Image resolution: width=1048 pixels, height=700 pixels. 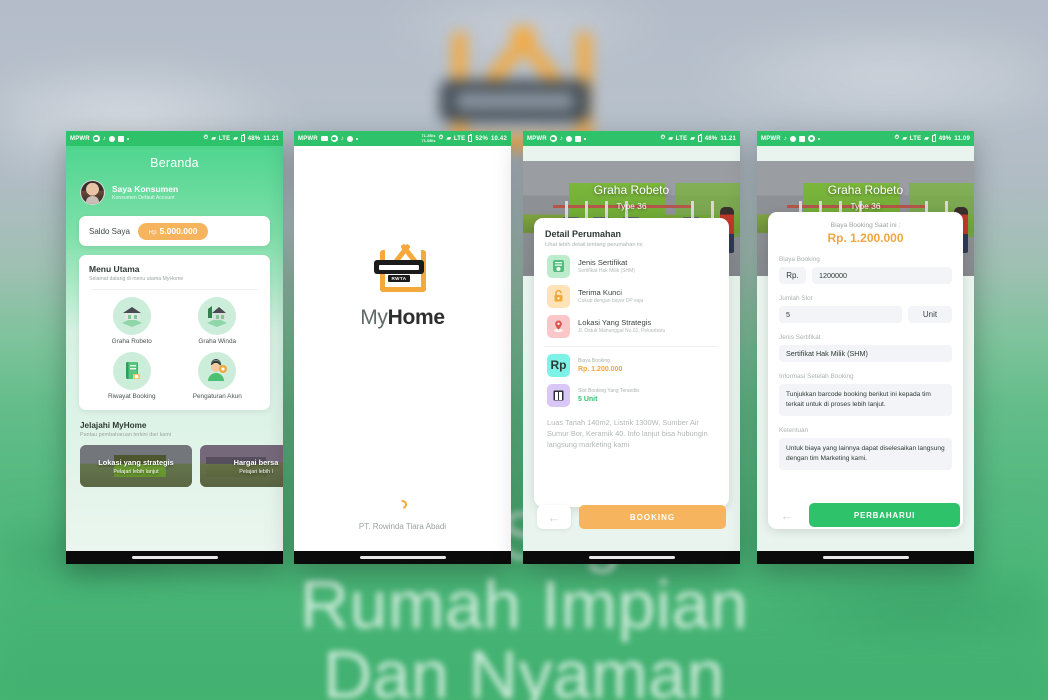 What do you see at coordinates (800, 337) in the screenshot?
I see `jenis-sertifikat-label: Jenis Sertifikat` at bounding box center [800, 337].